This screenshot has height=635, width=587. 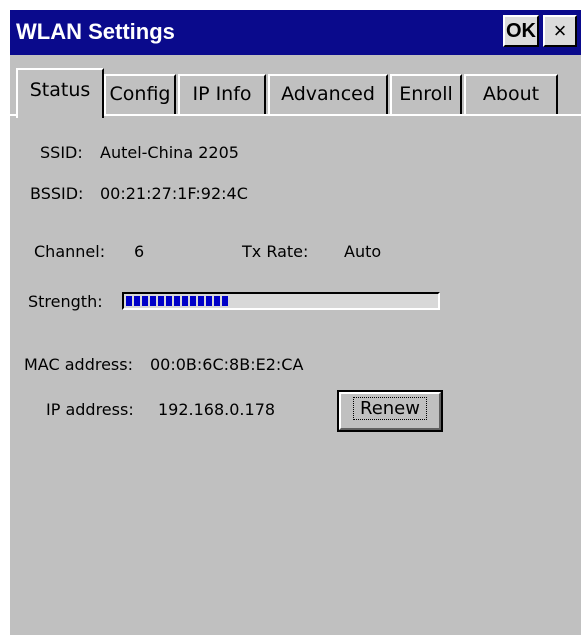 What do you see at coordinates (390, 408) in the screenshot?
I see `renew-label: Renew` at bounding box center [390, 408].